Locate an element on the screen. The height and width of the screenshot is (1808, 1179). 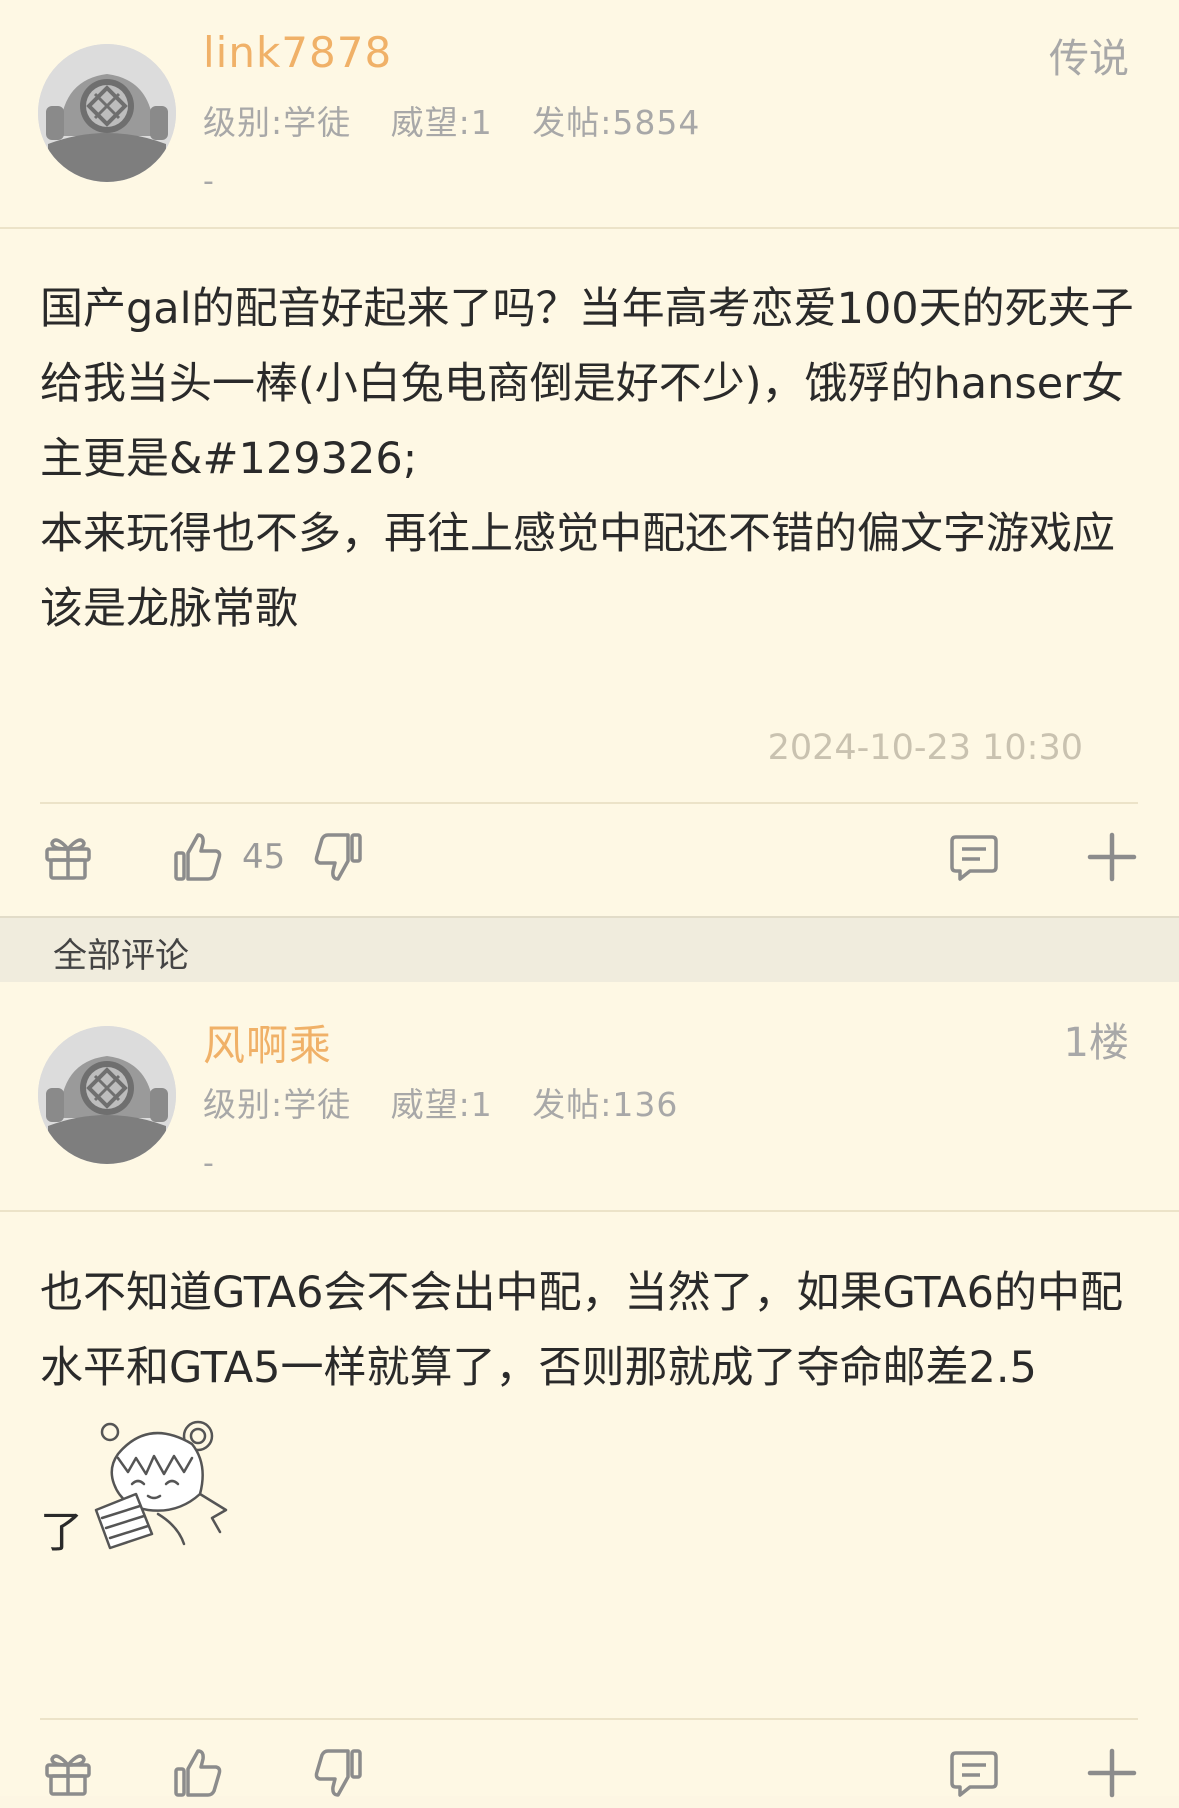
comment-actions is located at coordinates (589, 1773).